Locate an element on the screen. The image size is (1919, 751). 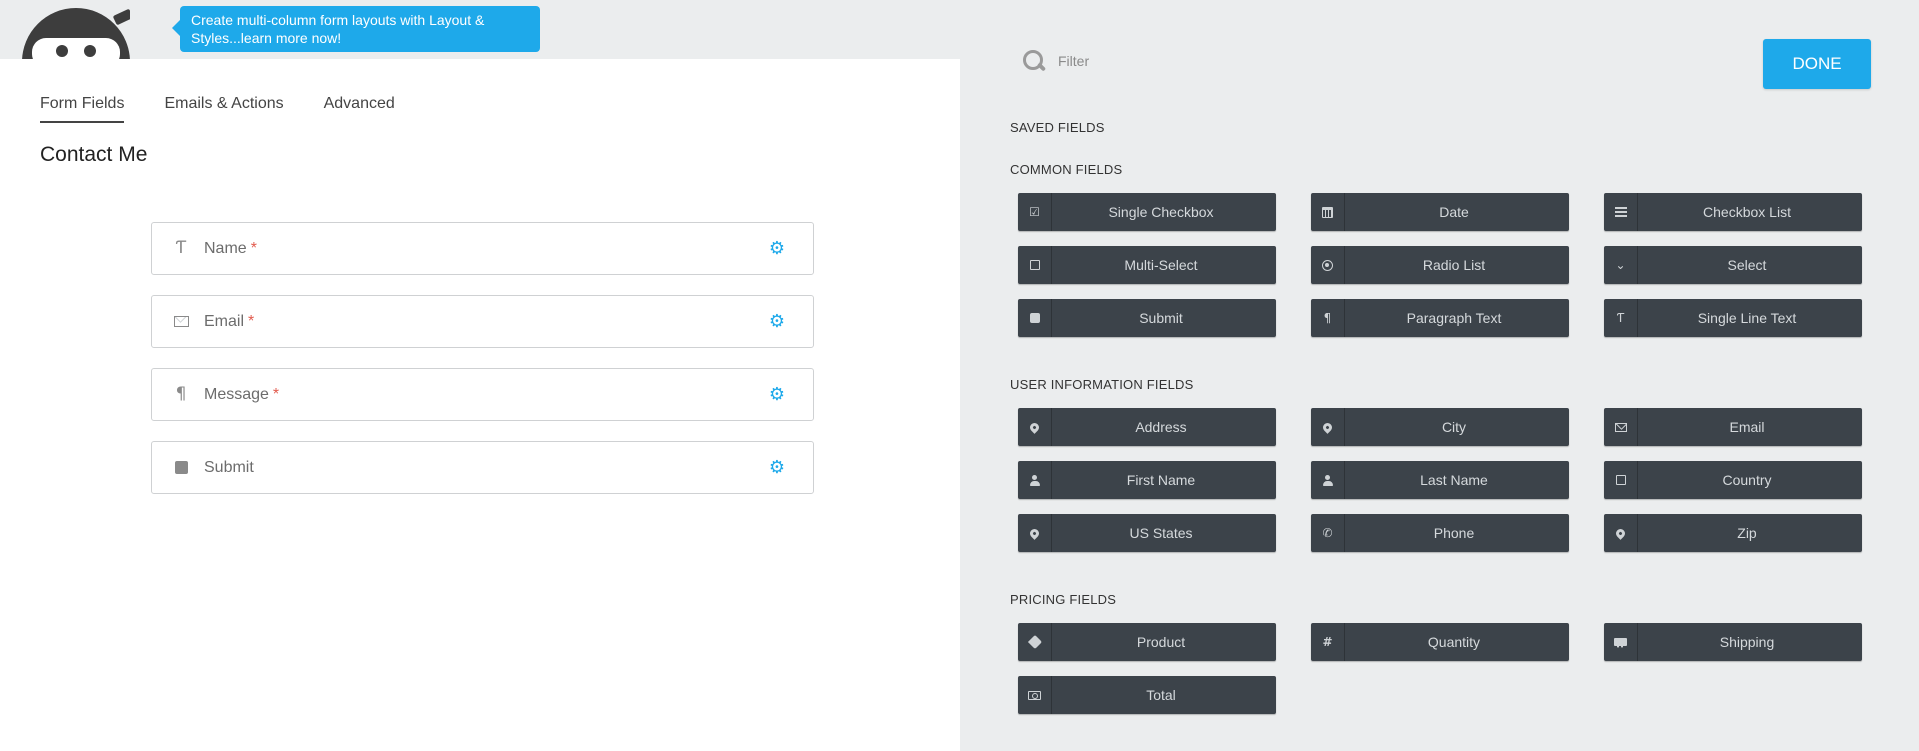
tag-icon is located at coordinates (1035, 642).